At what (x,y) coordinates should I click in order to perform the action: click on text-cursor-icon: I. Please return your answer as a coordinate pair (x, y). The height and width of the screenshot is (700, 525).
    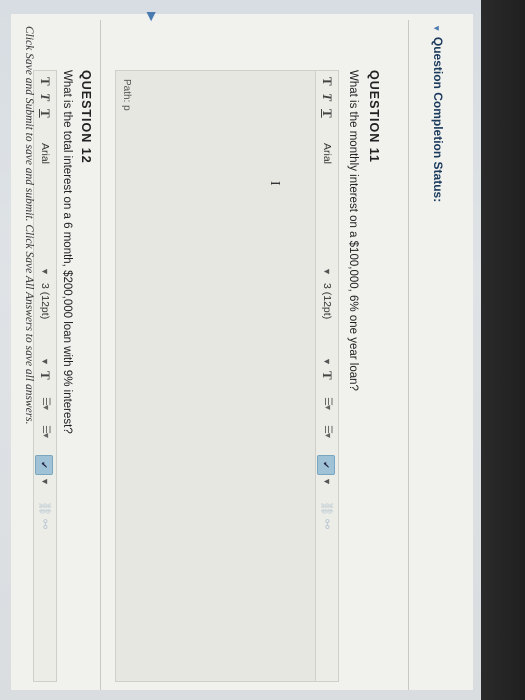
    Looking at the image, I should click on (274, 183).